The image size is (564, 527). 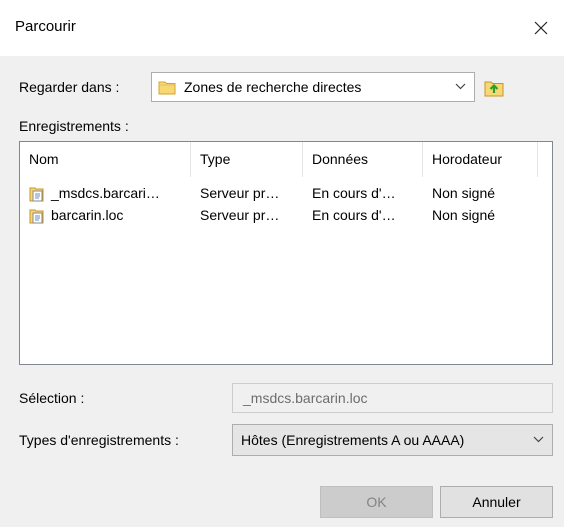 I want to click on look-in-value: Zones de recherche directes, so click(x=273, y=87).